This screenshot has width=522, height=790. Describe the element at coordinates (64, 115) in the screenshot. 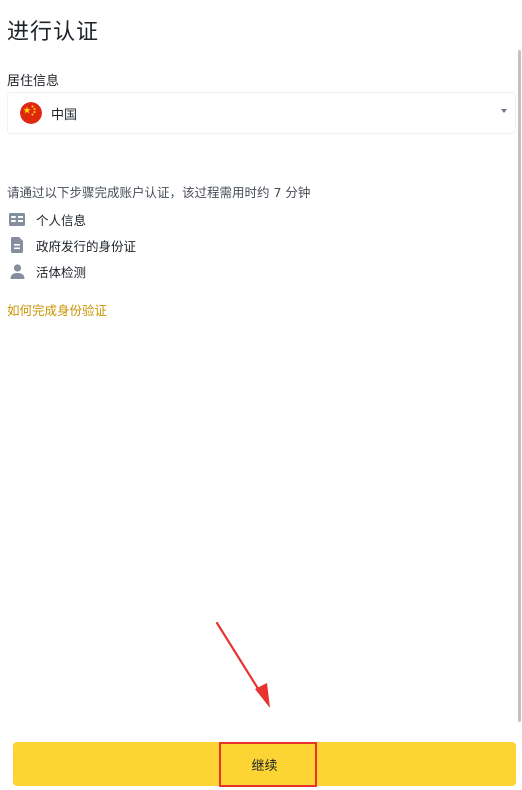

I see `selected-country: 中国` at that location.